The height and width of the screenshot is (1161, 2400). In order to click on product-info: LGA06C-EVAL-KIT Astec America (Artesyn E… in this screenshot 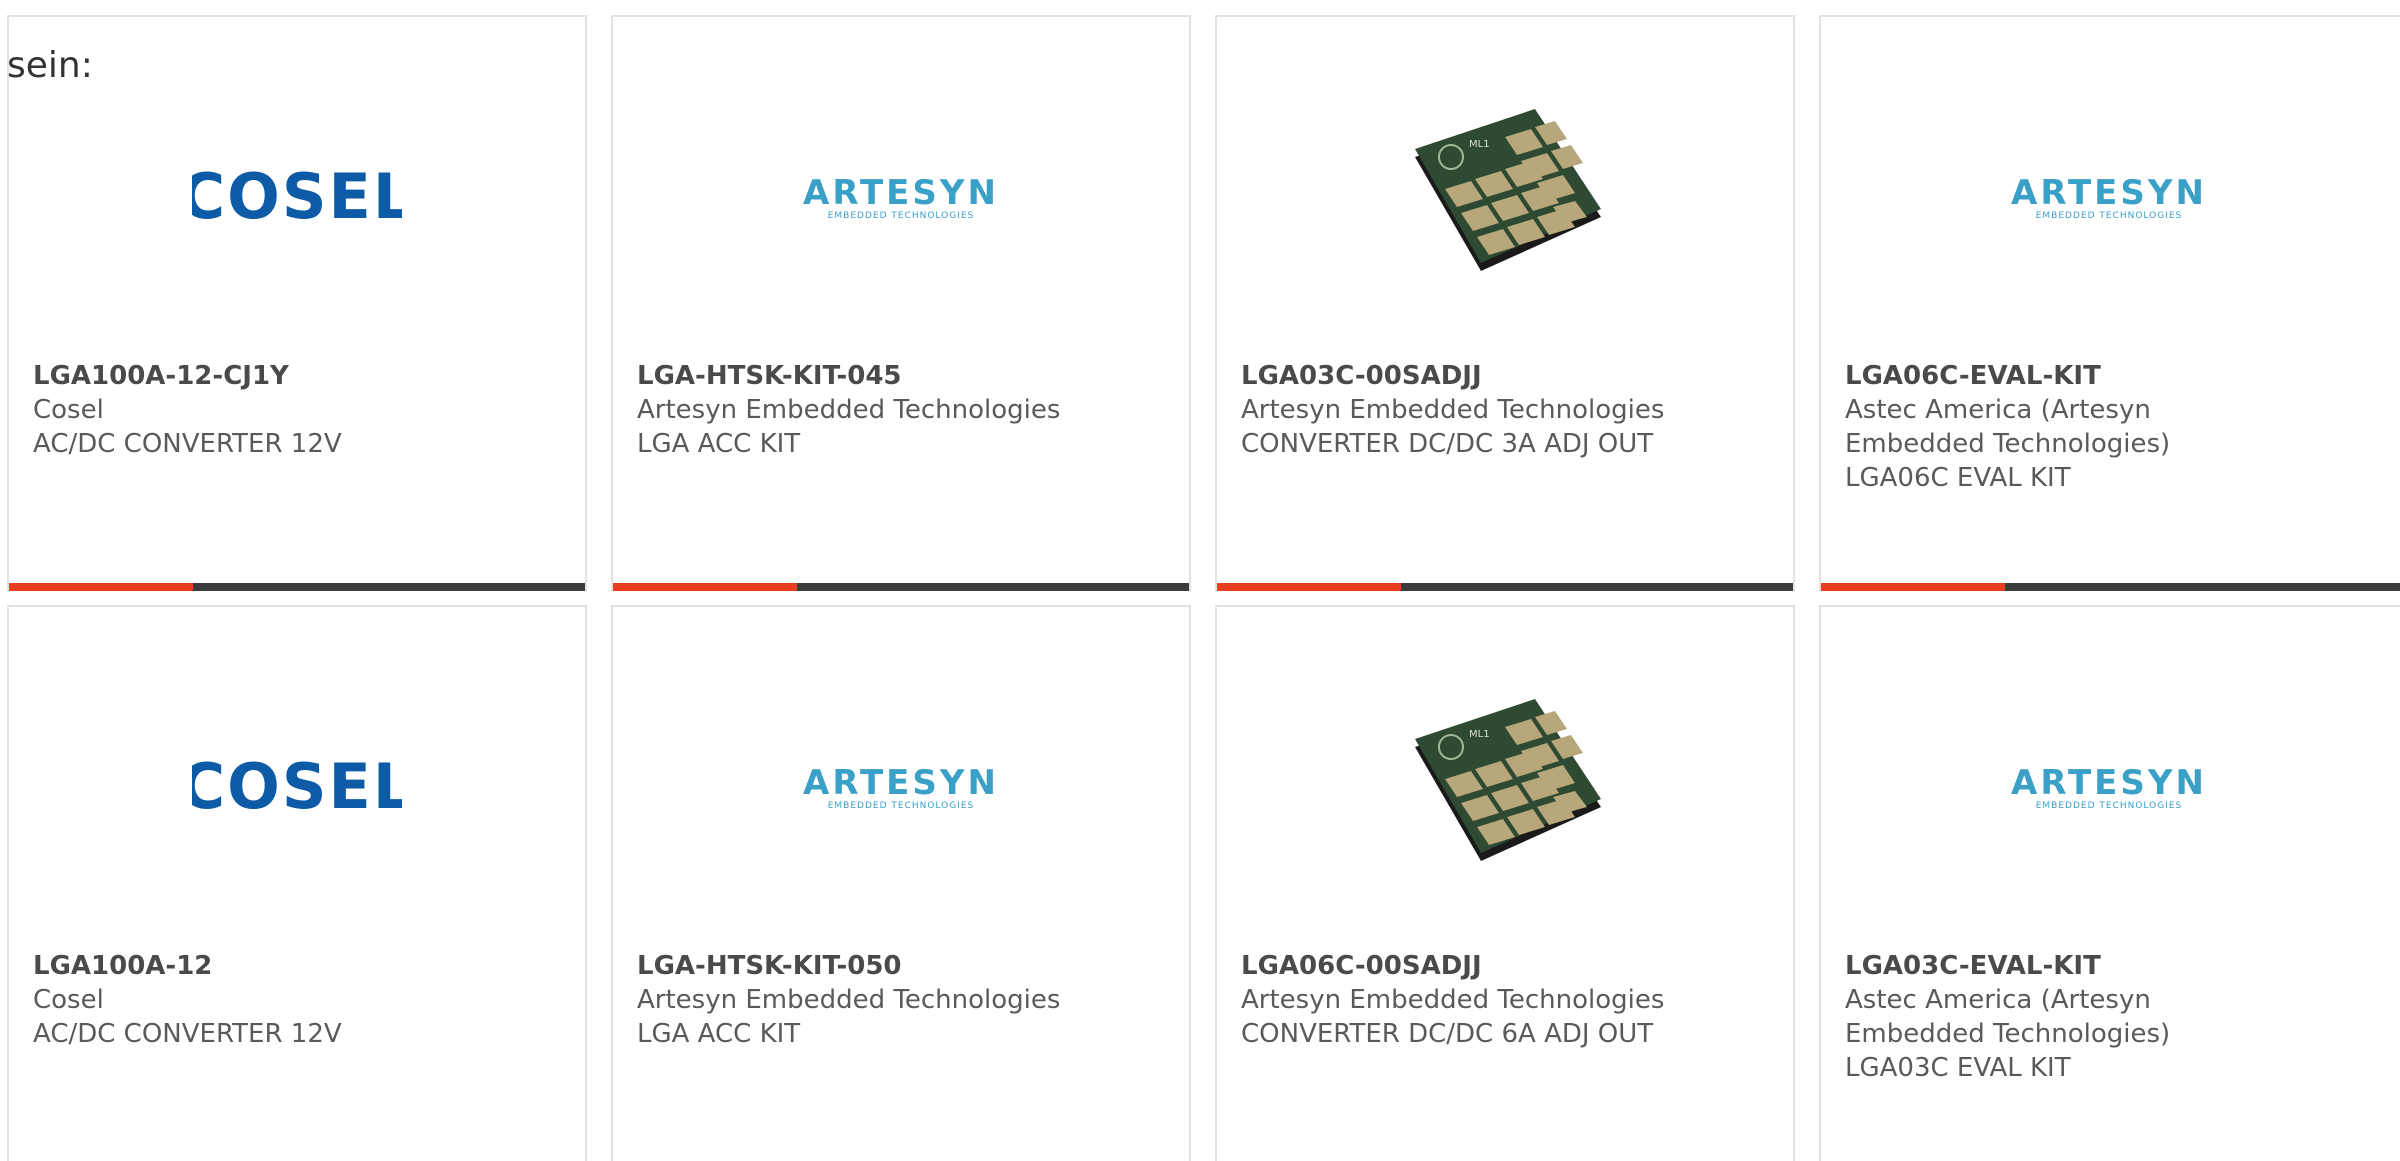, I will do `click(2031, 427)`.